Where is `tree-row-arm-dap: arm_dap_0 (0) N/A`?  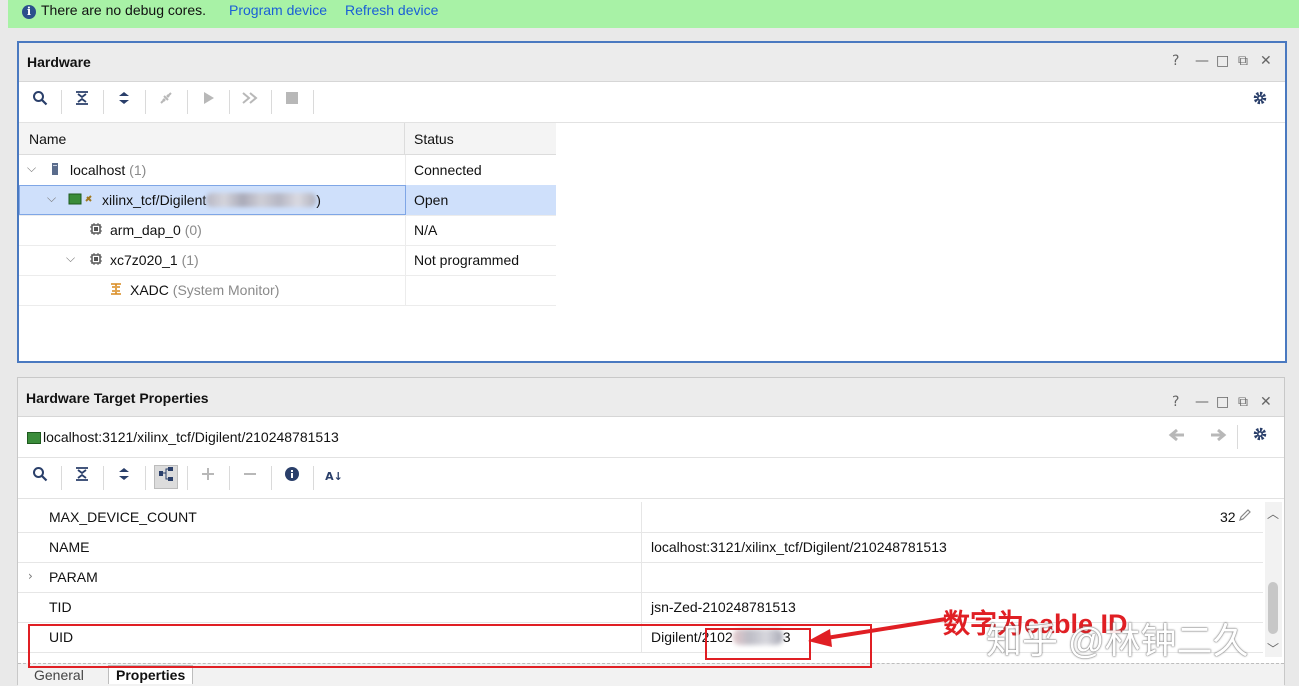 tree-row-arm-dap: arm_dap_0 (0) N/A is located at coordinates (287, 230).